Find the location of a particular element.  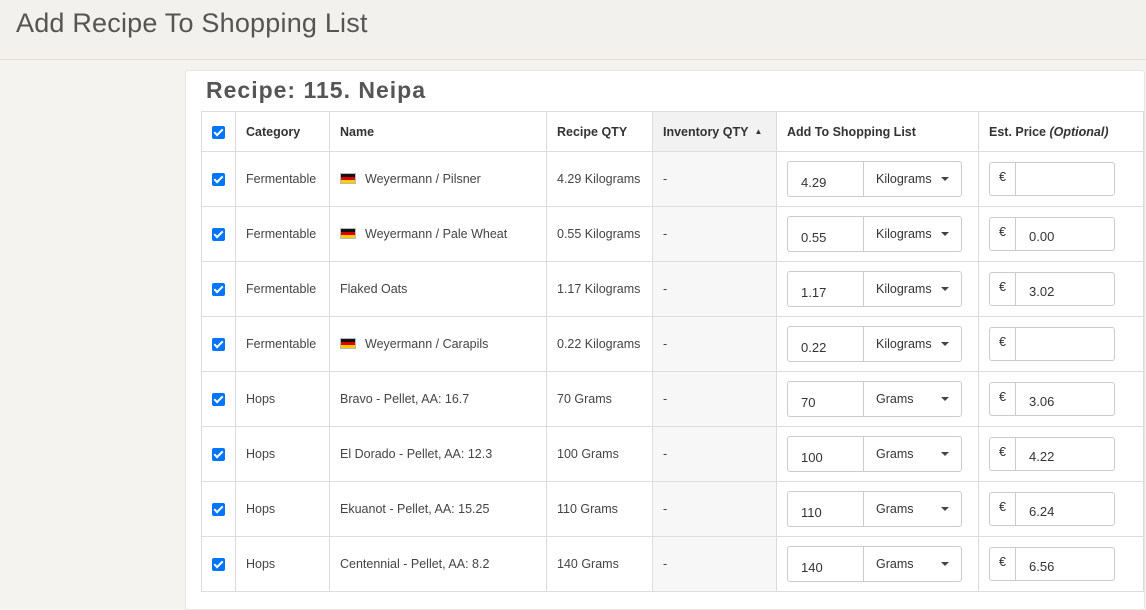

select-all-checkbox is located at coordinates (218, 131).